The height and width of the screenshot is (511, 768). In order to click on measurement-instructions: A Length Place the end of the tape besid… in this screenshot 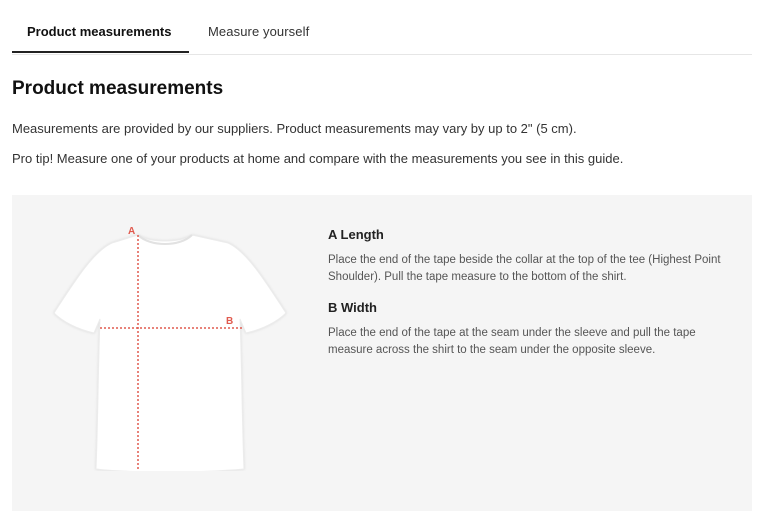, I will do `click(528, 293)`.